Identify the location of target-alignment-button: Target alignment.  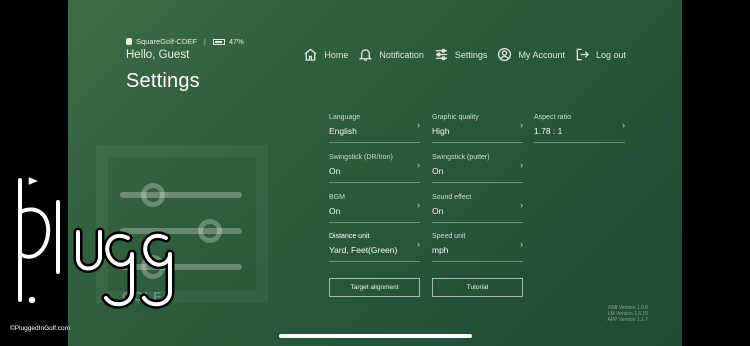
(374, 287).